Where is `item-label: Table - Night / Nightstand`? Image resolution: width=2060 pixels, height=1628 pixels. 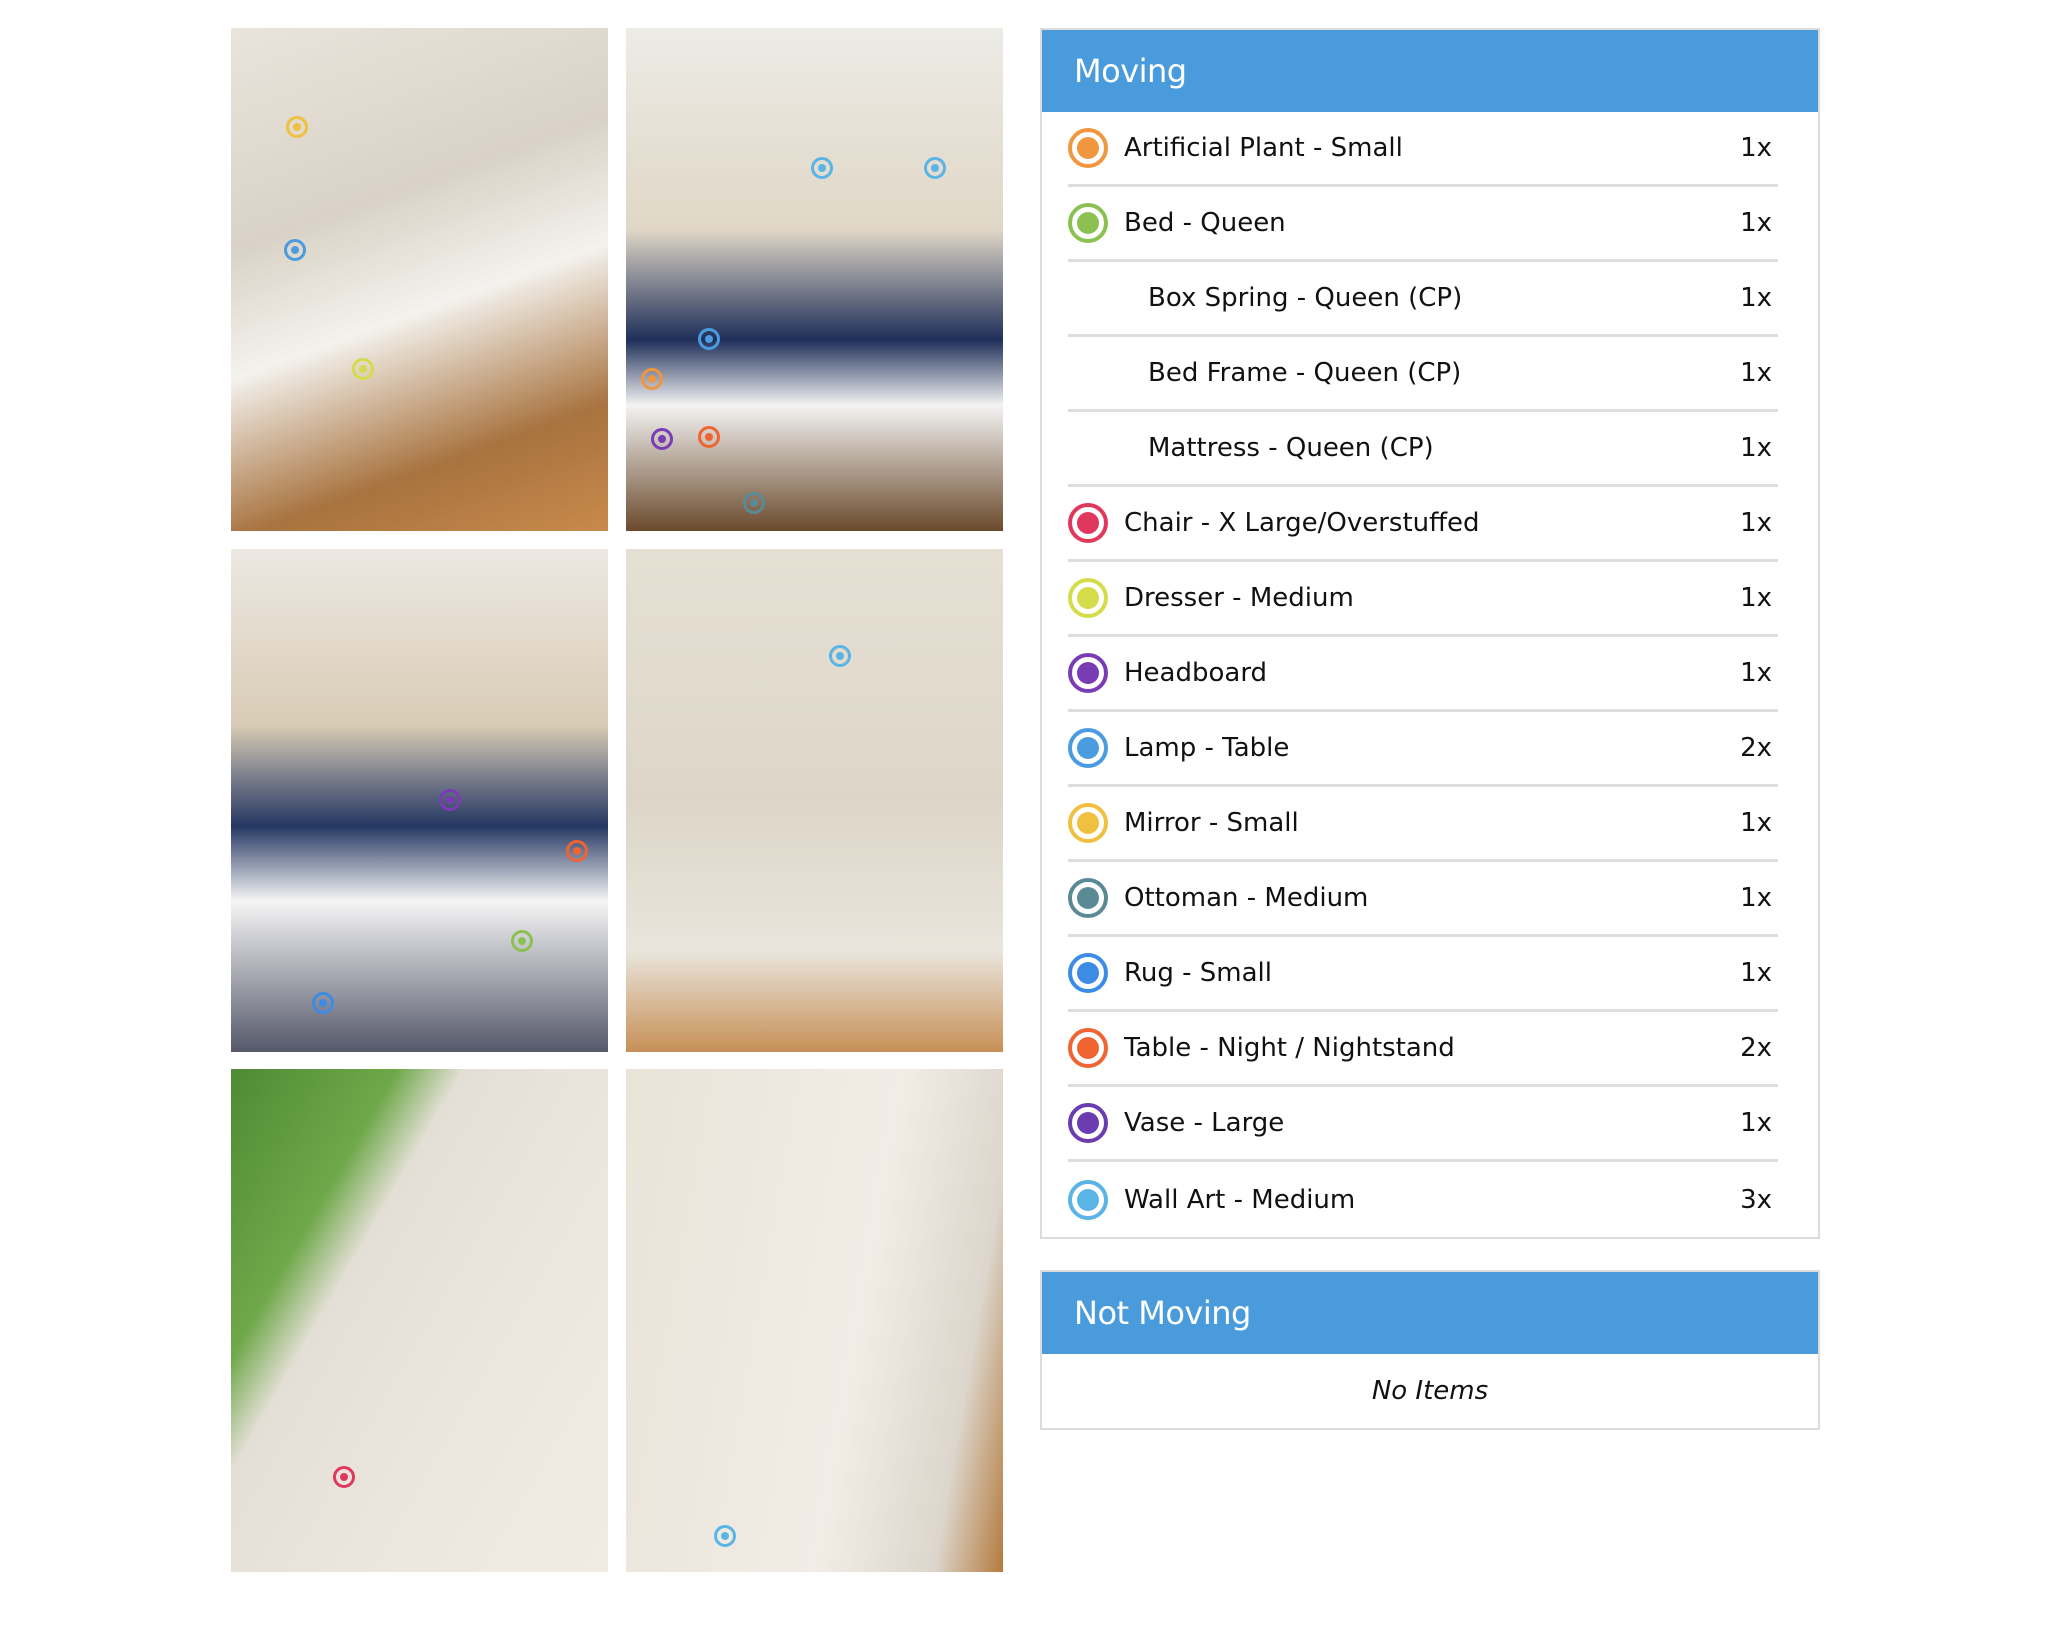
item-label: Table - Night / Nightstand is located at coordinates (1289, 1048).